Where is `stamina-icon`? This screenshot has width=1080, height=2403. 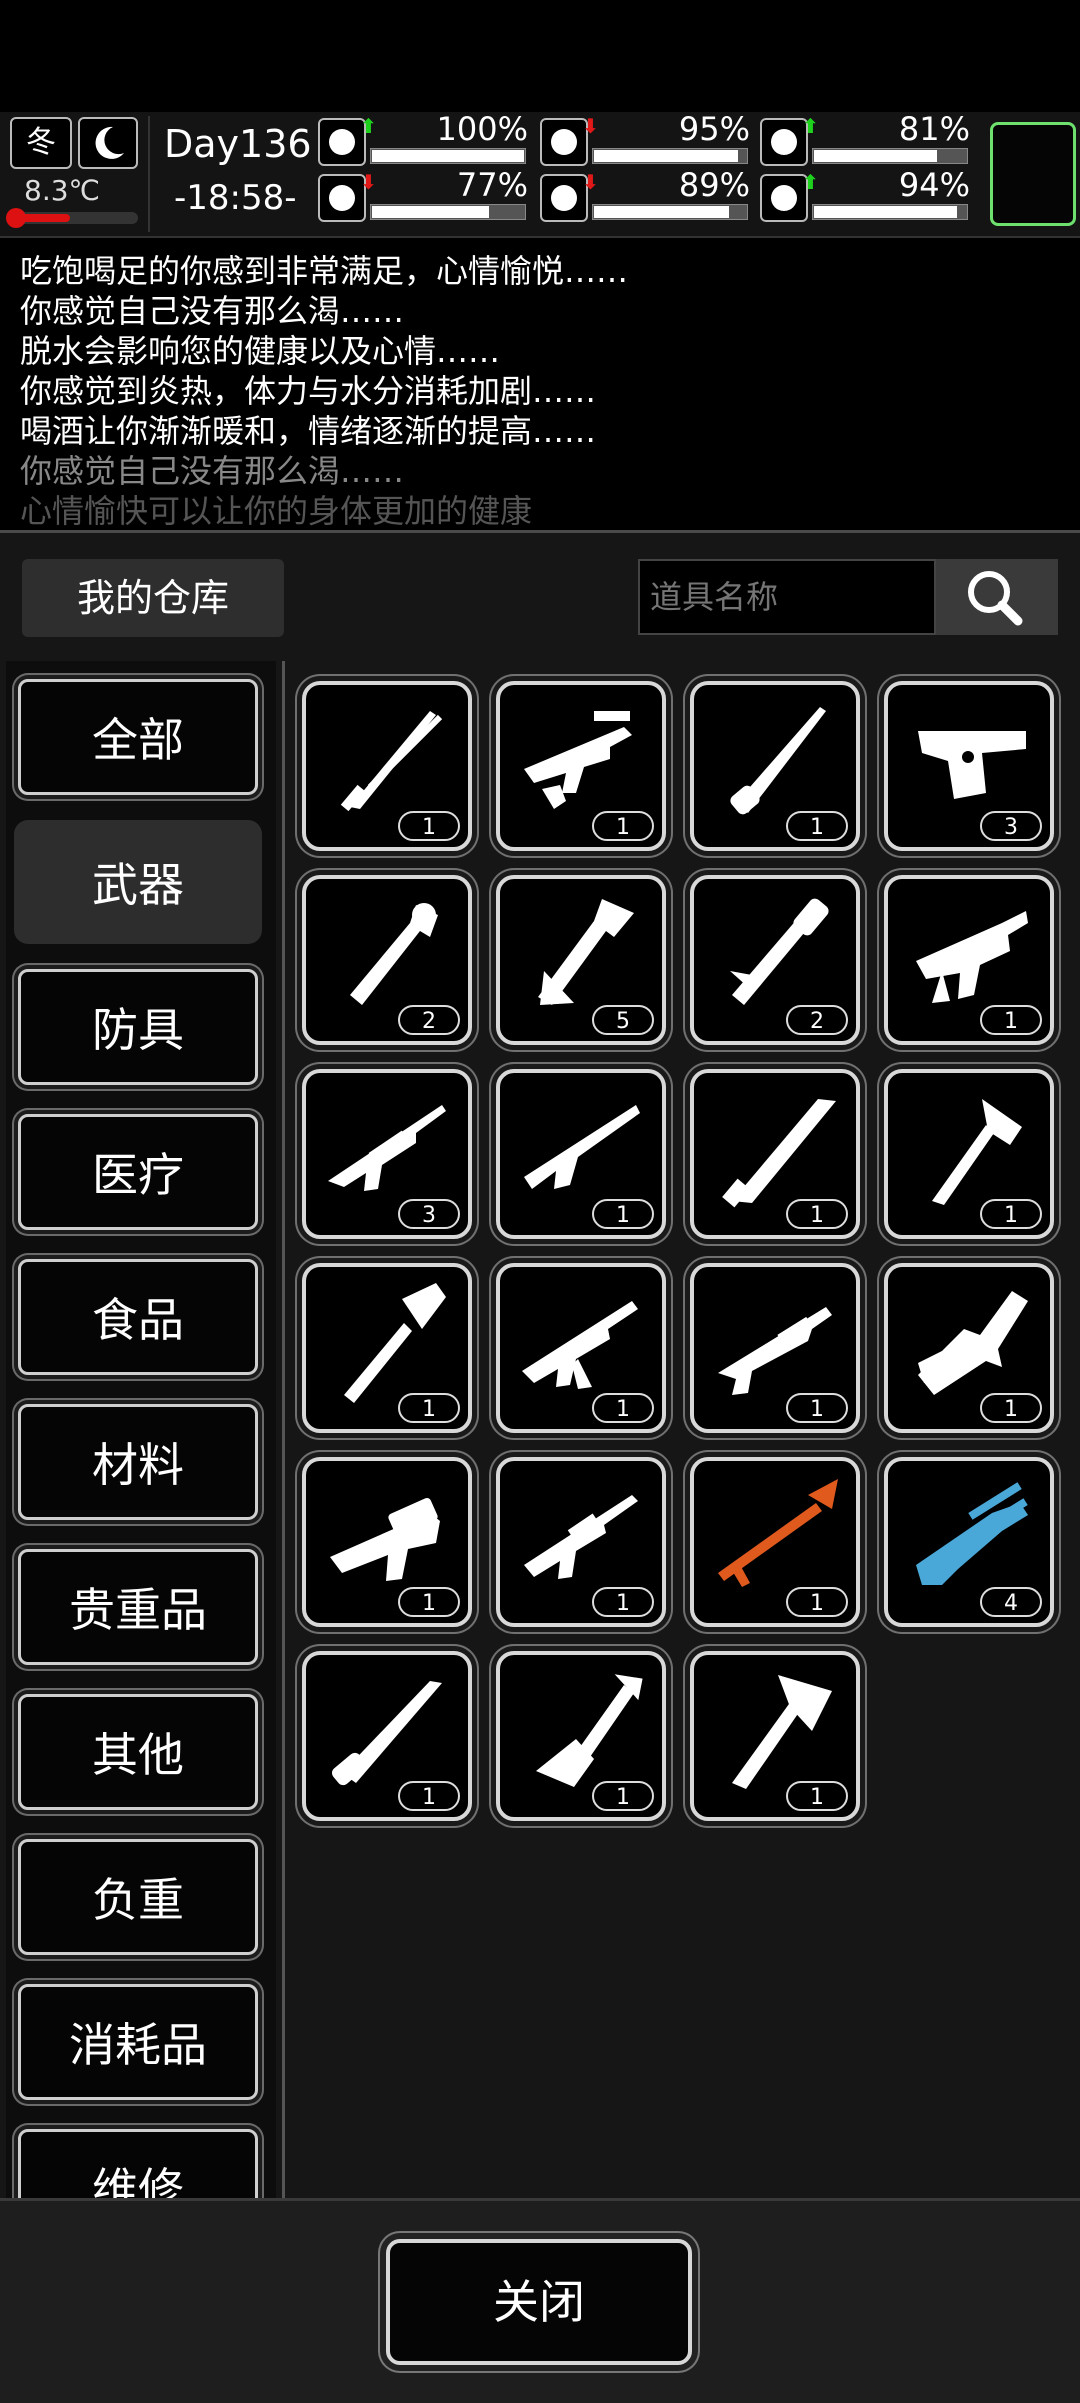 stamina-icon is located at coordinates (342, 198).